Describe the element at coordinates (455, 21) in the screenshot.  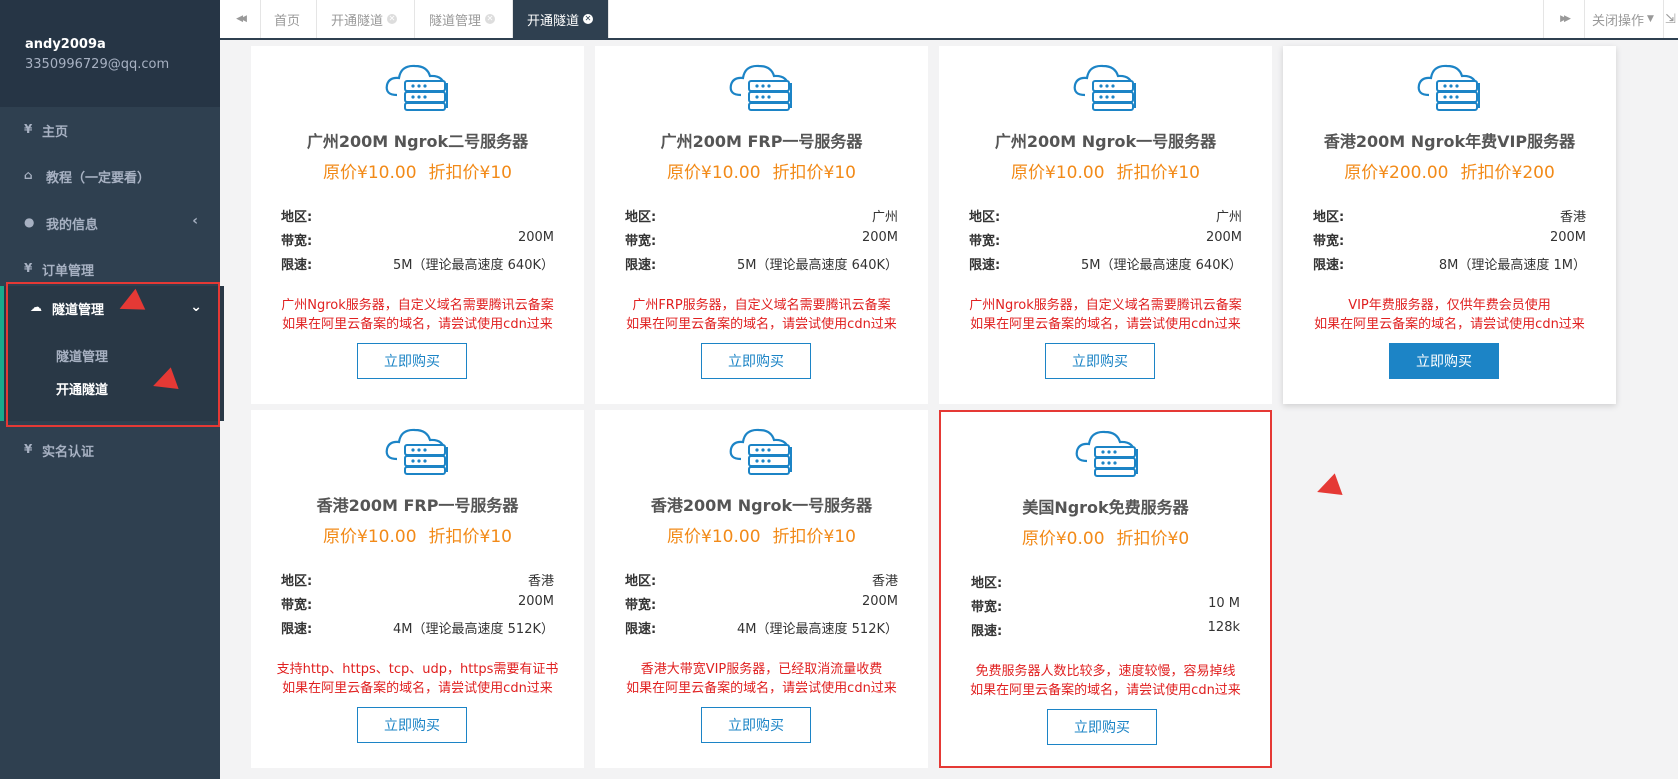
I see `tab-label: 隧道管理` at that location.